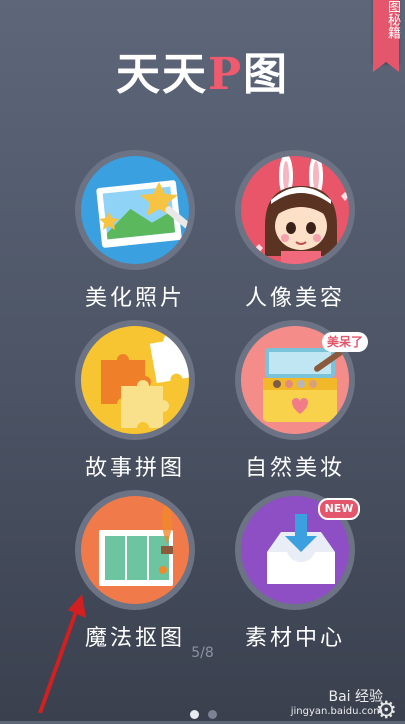 The height and width of the screenshot is (724, 405). What do you see at coordinates (386, 710) in the screenshot?
I see `gear-icon: ⚙` at bounding box center [386, 710].